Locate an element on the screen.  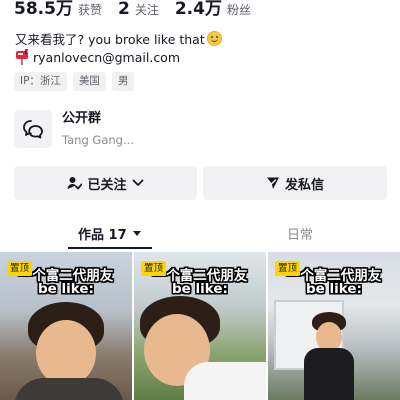
followers-label: 粉丝 is located at coordinates (239, 9).